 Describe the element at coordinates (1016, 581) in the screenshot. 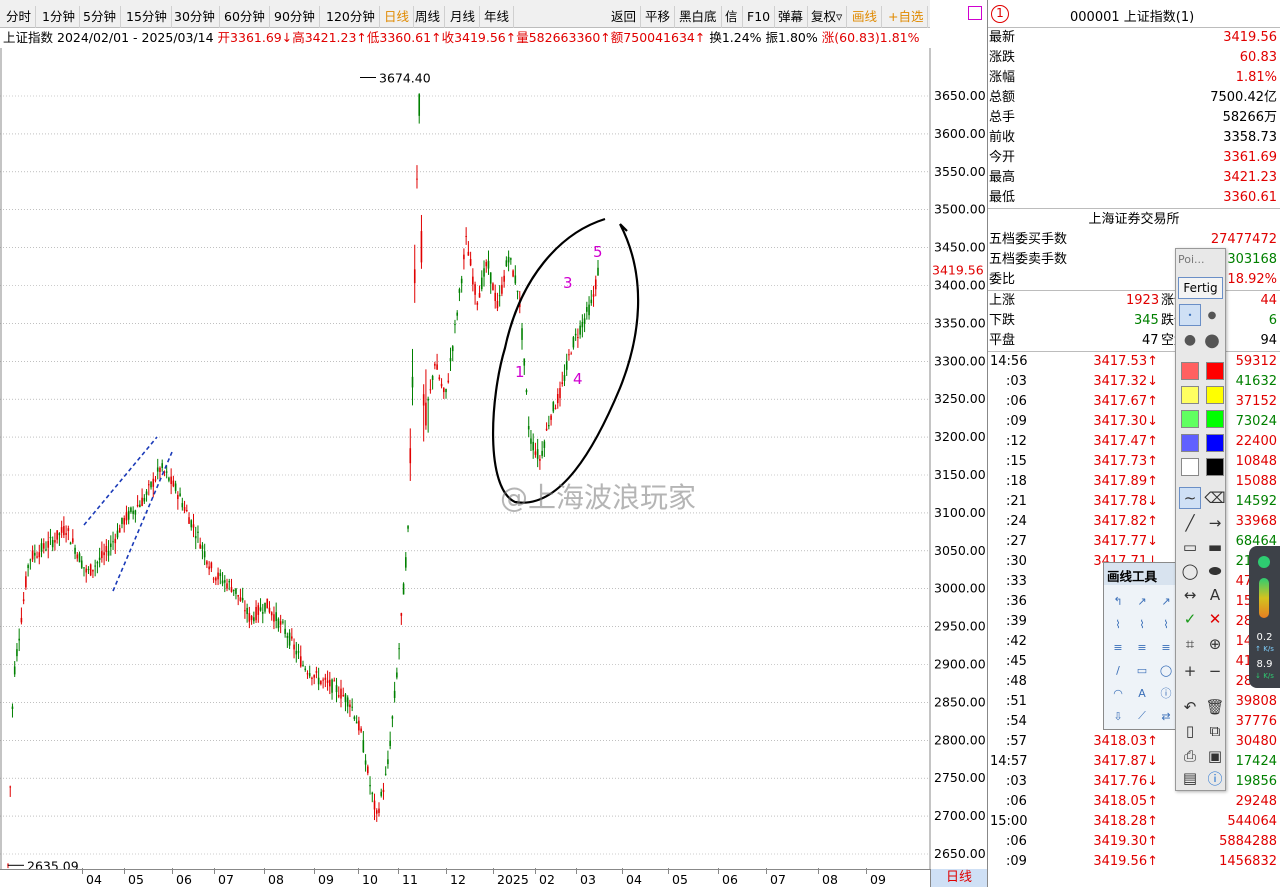

I see `tick-time: :33` at that location.